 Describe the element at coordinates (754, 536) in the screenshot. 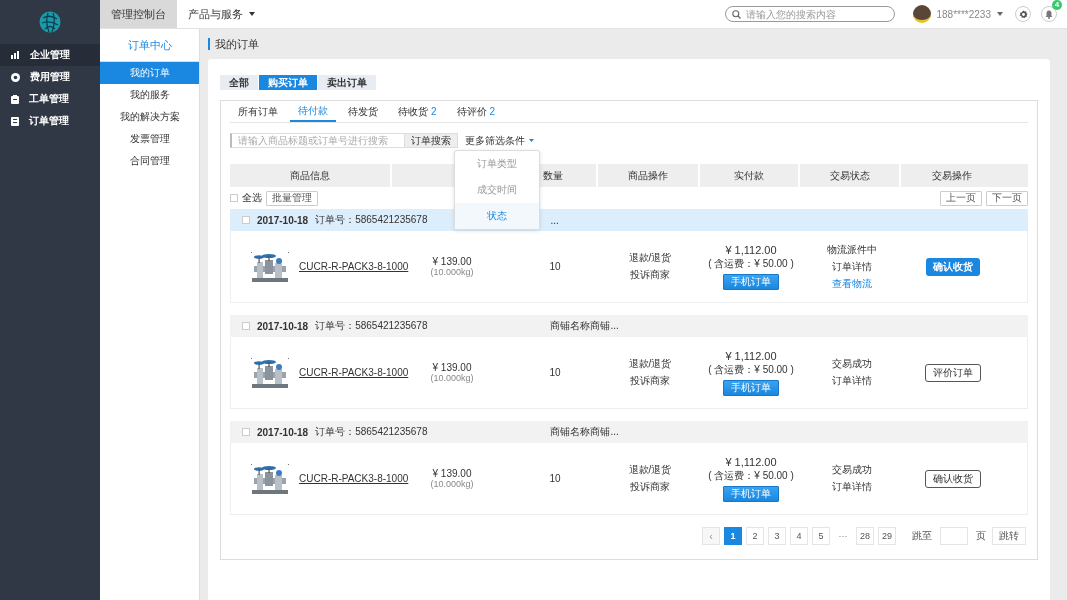

I see `page-button: 2` at that location.